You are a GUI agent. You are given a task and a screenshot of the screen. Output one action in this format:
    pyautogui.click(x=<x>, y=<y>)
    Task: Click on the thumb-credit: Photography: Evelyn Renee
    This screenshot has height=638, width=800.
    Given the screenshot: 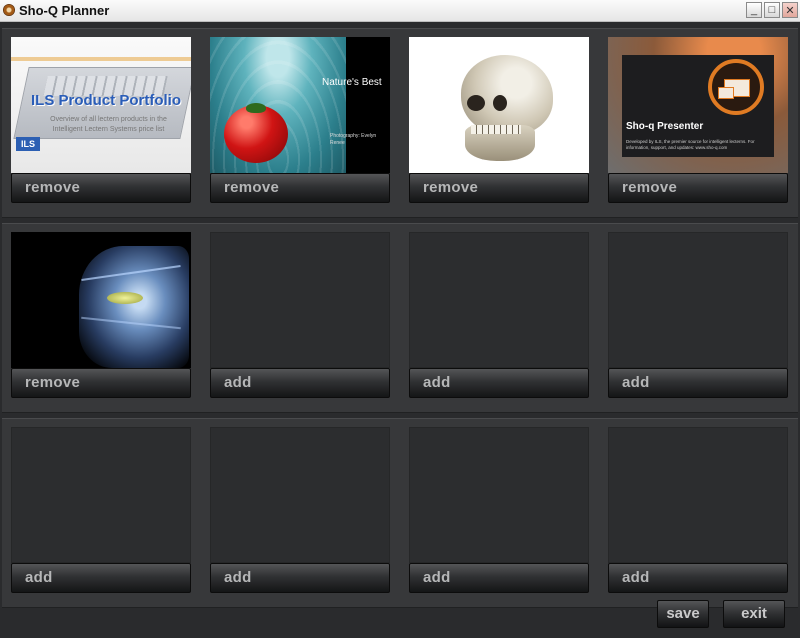 What is the action you would take?
    pyautogui.click(x=353, y=139)
    